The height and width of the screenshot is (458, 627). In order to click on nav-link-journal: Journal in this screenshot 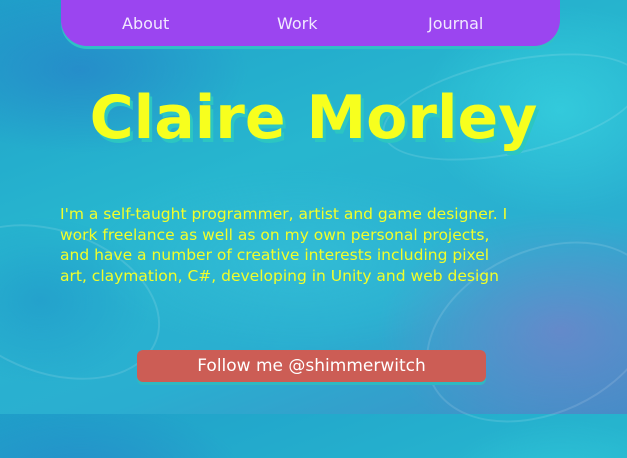, I will do `click(455, 23)`.